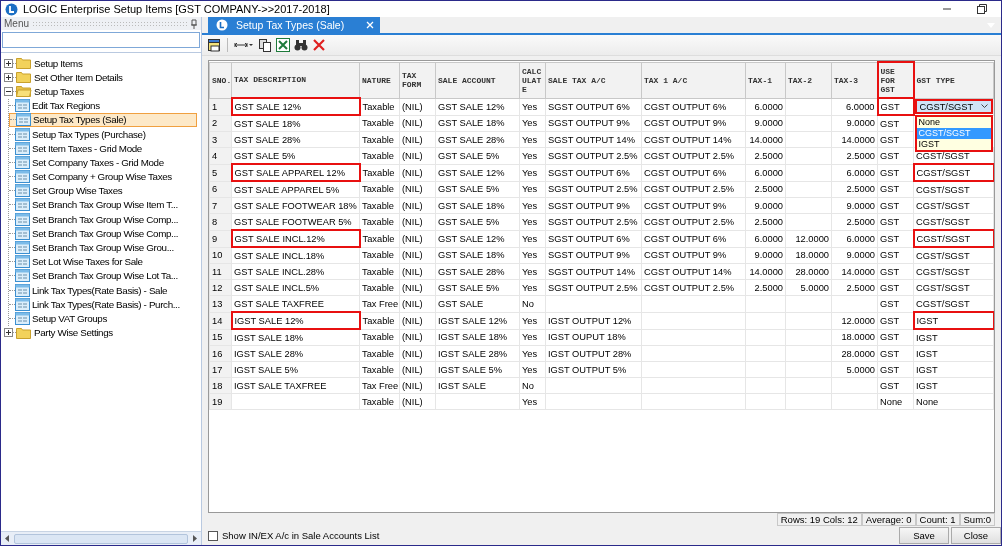 Image resolution: width=1002 pixels, height=546 pixels. What do you see at coordinates (477, 189) in the screenshot?
I see `table-cell: GST SALE 5%` at bounding box center [477, 189].